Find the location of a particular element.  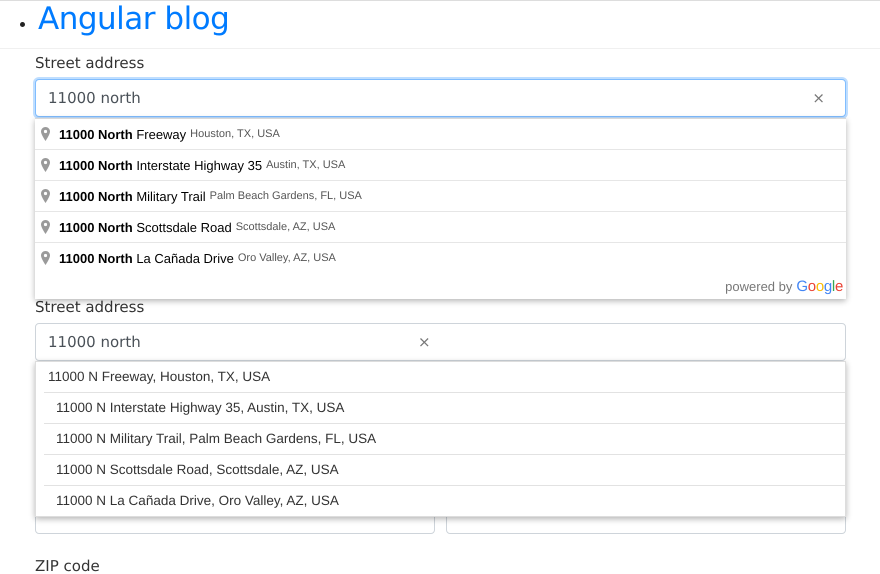

suggestion-text: 11000 North Military Trail is located at coordinates (132, 196).